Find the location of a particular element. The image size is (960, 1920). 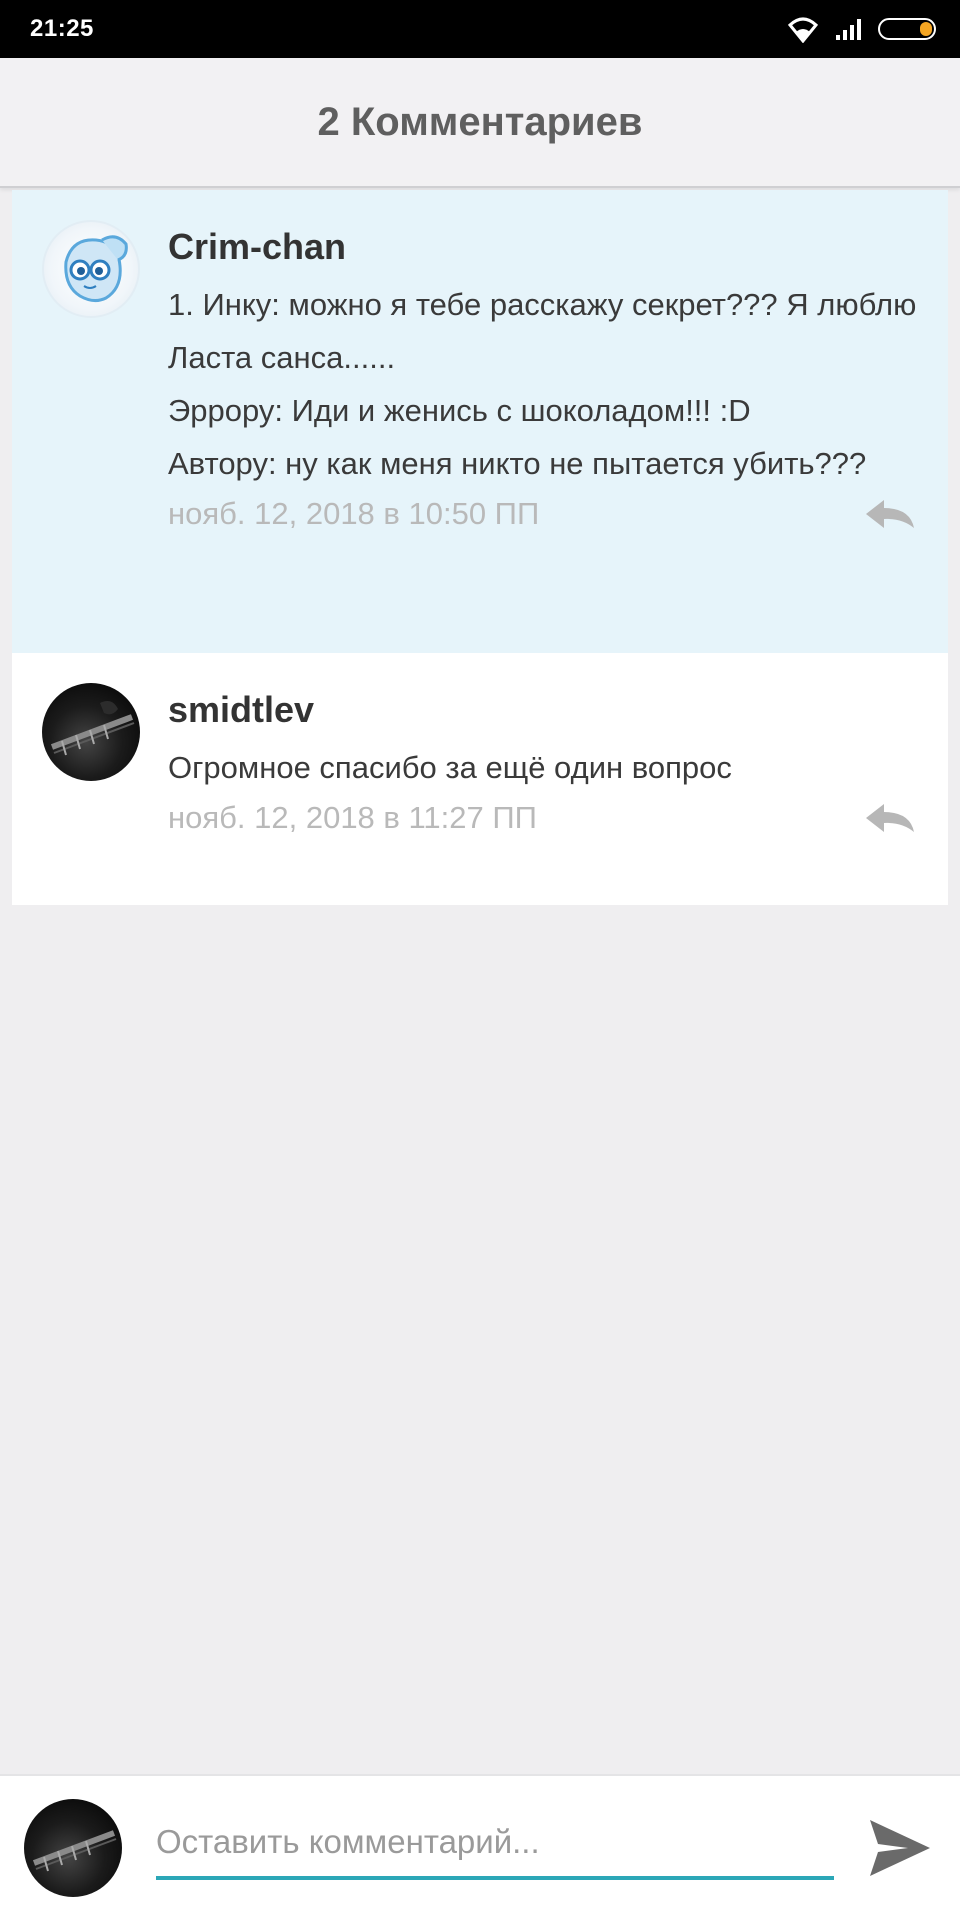

ghost-avatar-icon is located at coordinates (96, 269).